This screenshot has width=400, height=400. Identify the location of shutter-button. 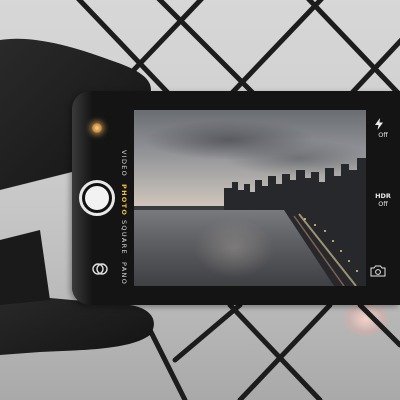
(97, 198).